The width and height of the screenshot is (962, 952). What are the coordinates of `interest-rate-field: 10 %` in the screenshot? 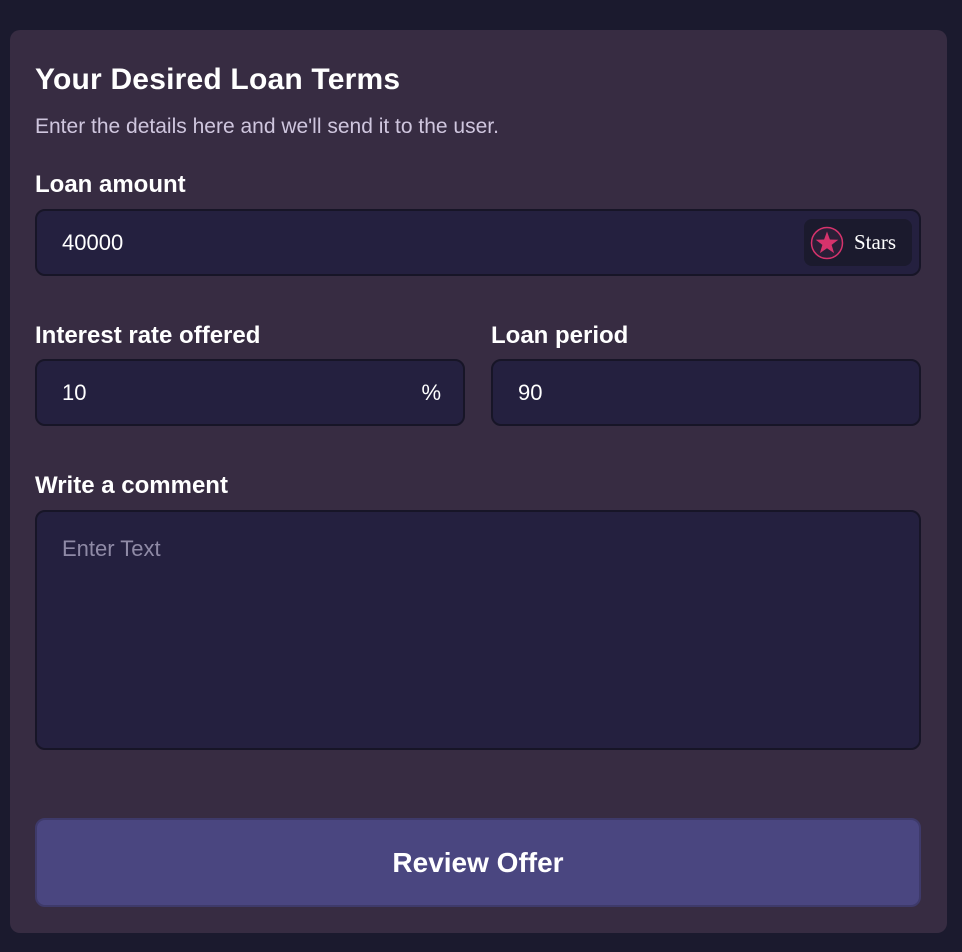 It's located at (250, 392).